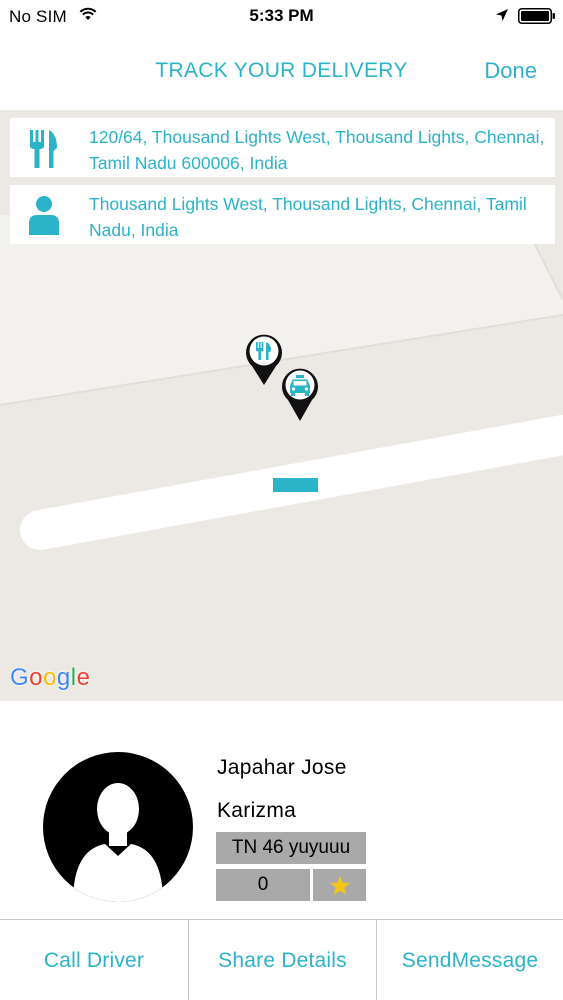 This screenshot has height=1000, width=563. I want to click on action-bar: Call Driver Share Details SendMessage, so click(281, 959).